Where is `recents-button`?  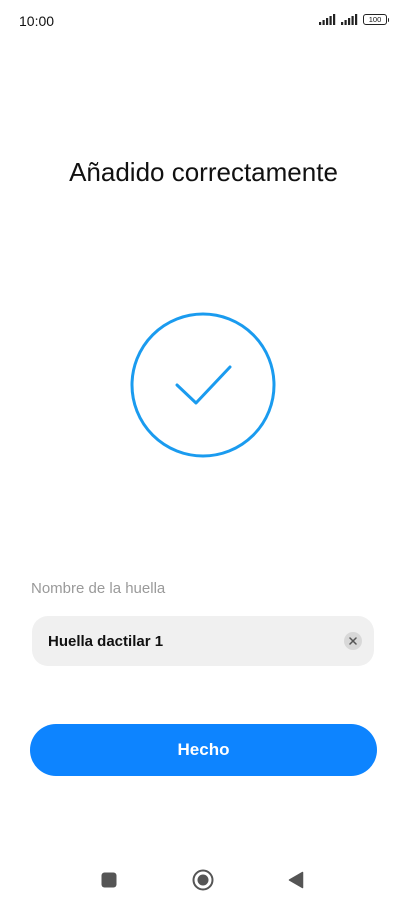
recents-button is located at coordinates (109, 880).